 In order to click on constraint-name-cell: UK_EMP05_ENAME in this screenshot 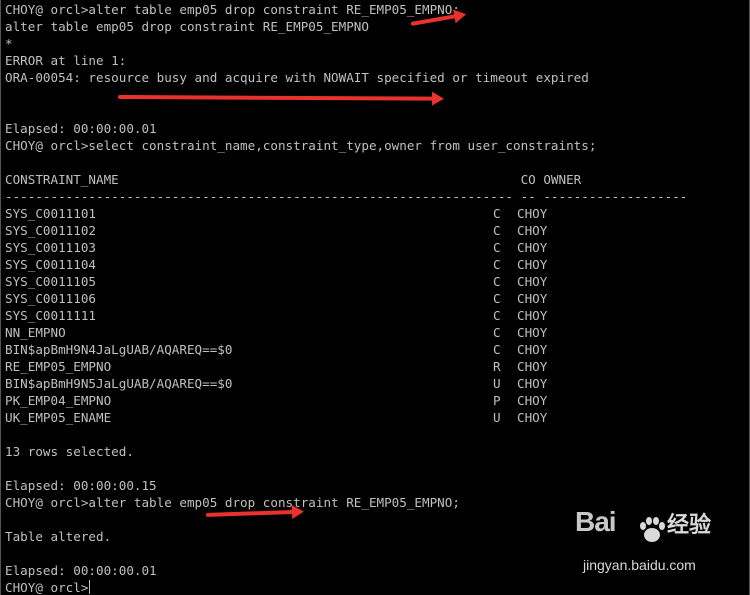, I will do `click(58, 417)`.